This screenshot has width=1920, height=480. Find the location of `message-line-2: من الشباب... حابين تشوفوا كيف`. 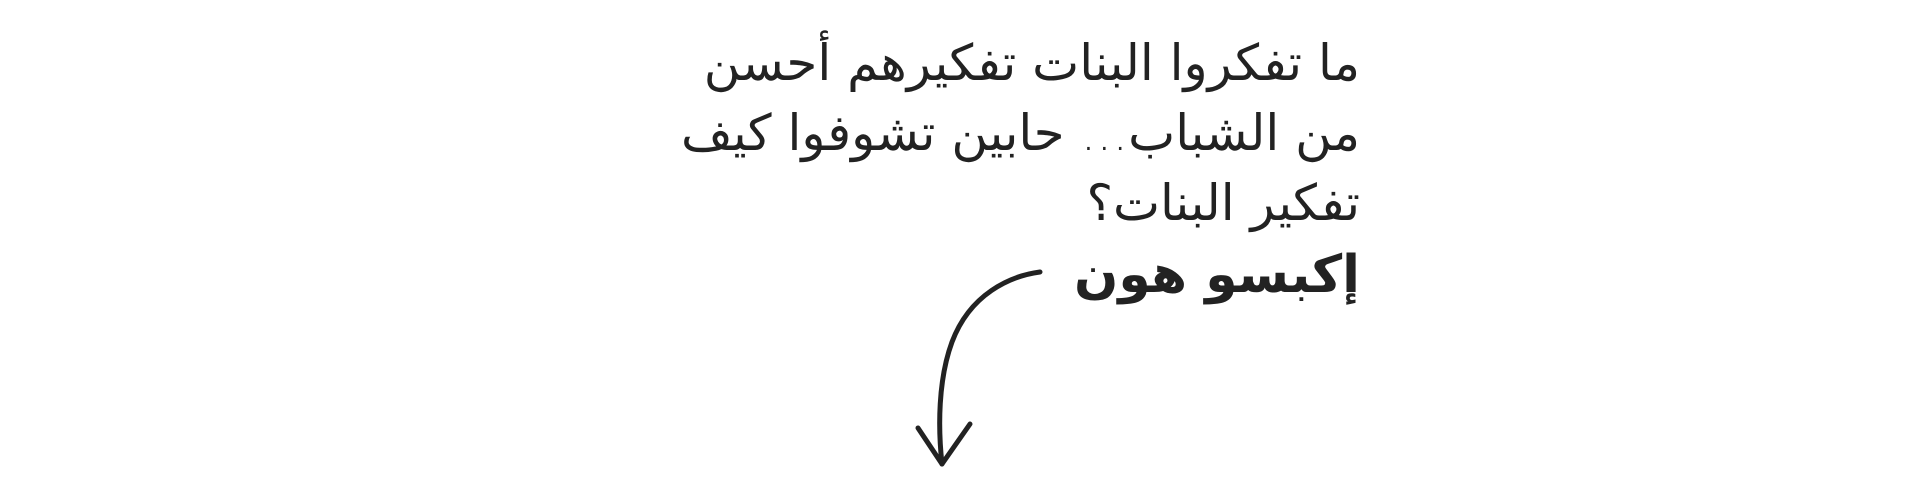

message-line-2: من الشباب... حابين تشوفوا كيف is located at coordinates (1020, 133).